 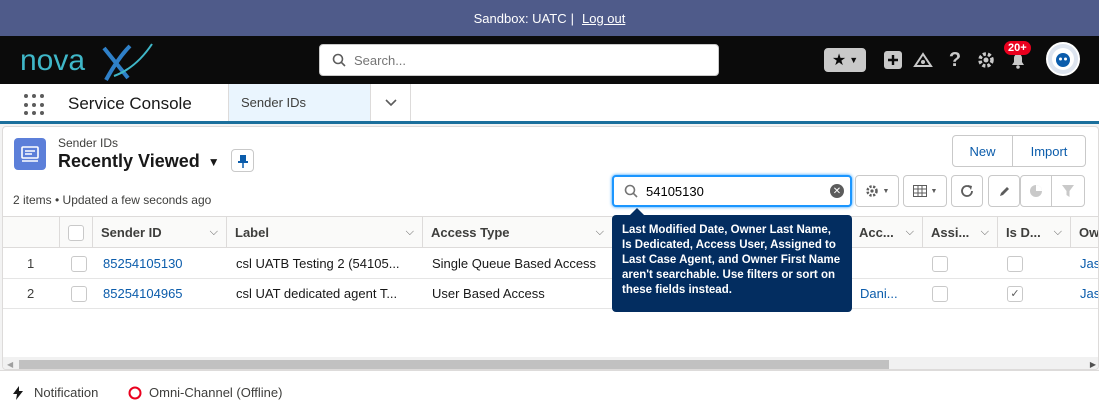 What do you see at coordinates (139, 161) in the screenshot?
I see `list-view-selector: Recently Viewed ▼` at bounding box center [139, 161].